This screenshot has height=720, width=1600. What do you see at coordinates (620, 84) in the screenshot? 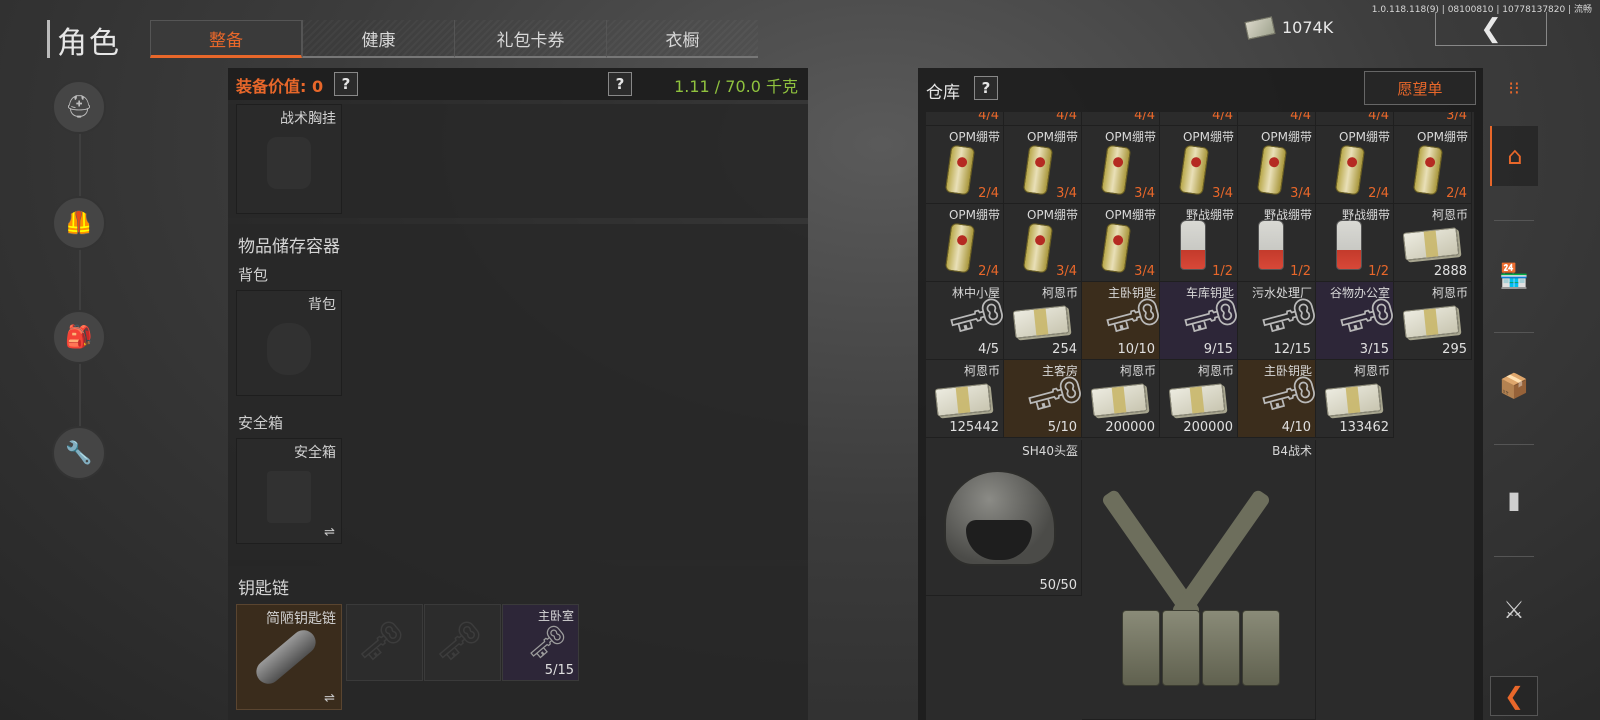
I see `weight-help-button: ?` at bounding box center [620, 84].